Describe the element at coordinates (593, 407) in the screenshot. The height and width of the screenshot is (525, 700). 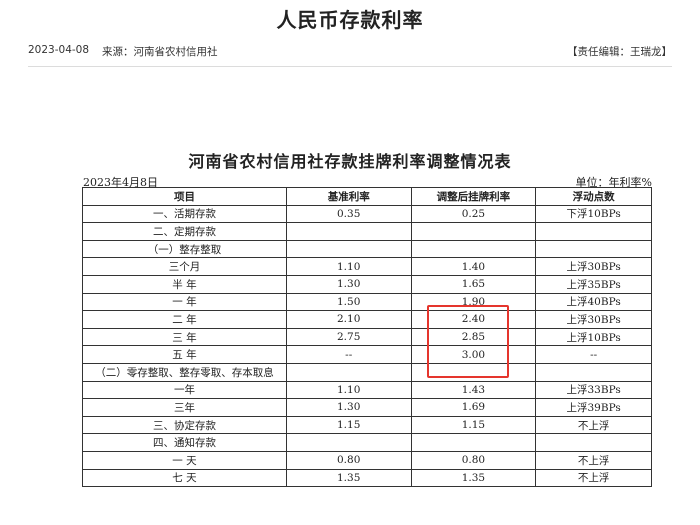
I see `row-float-points: 上浮39BPs` at that location.